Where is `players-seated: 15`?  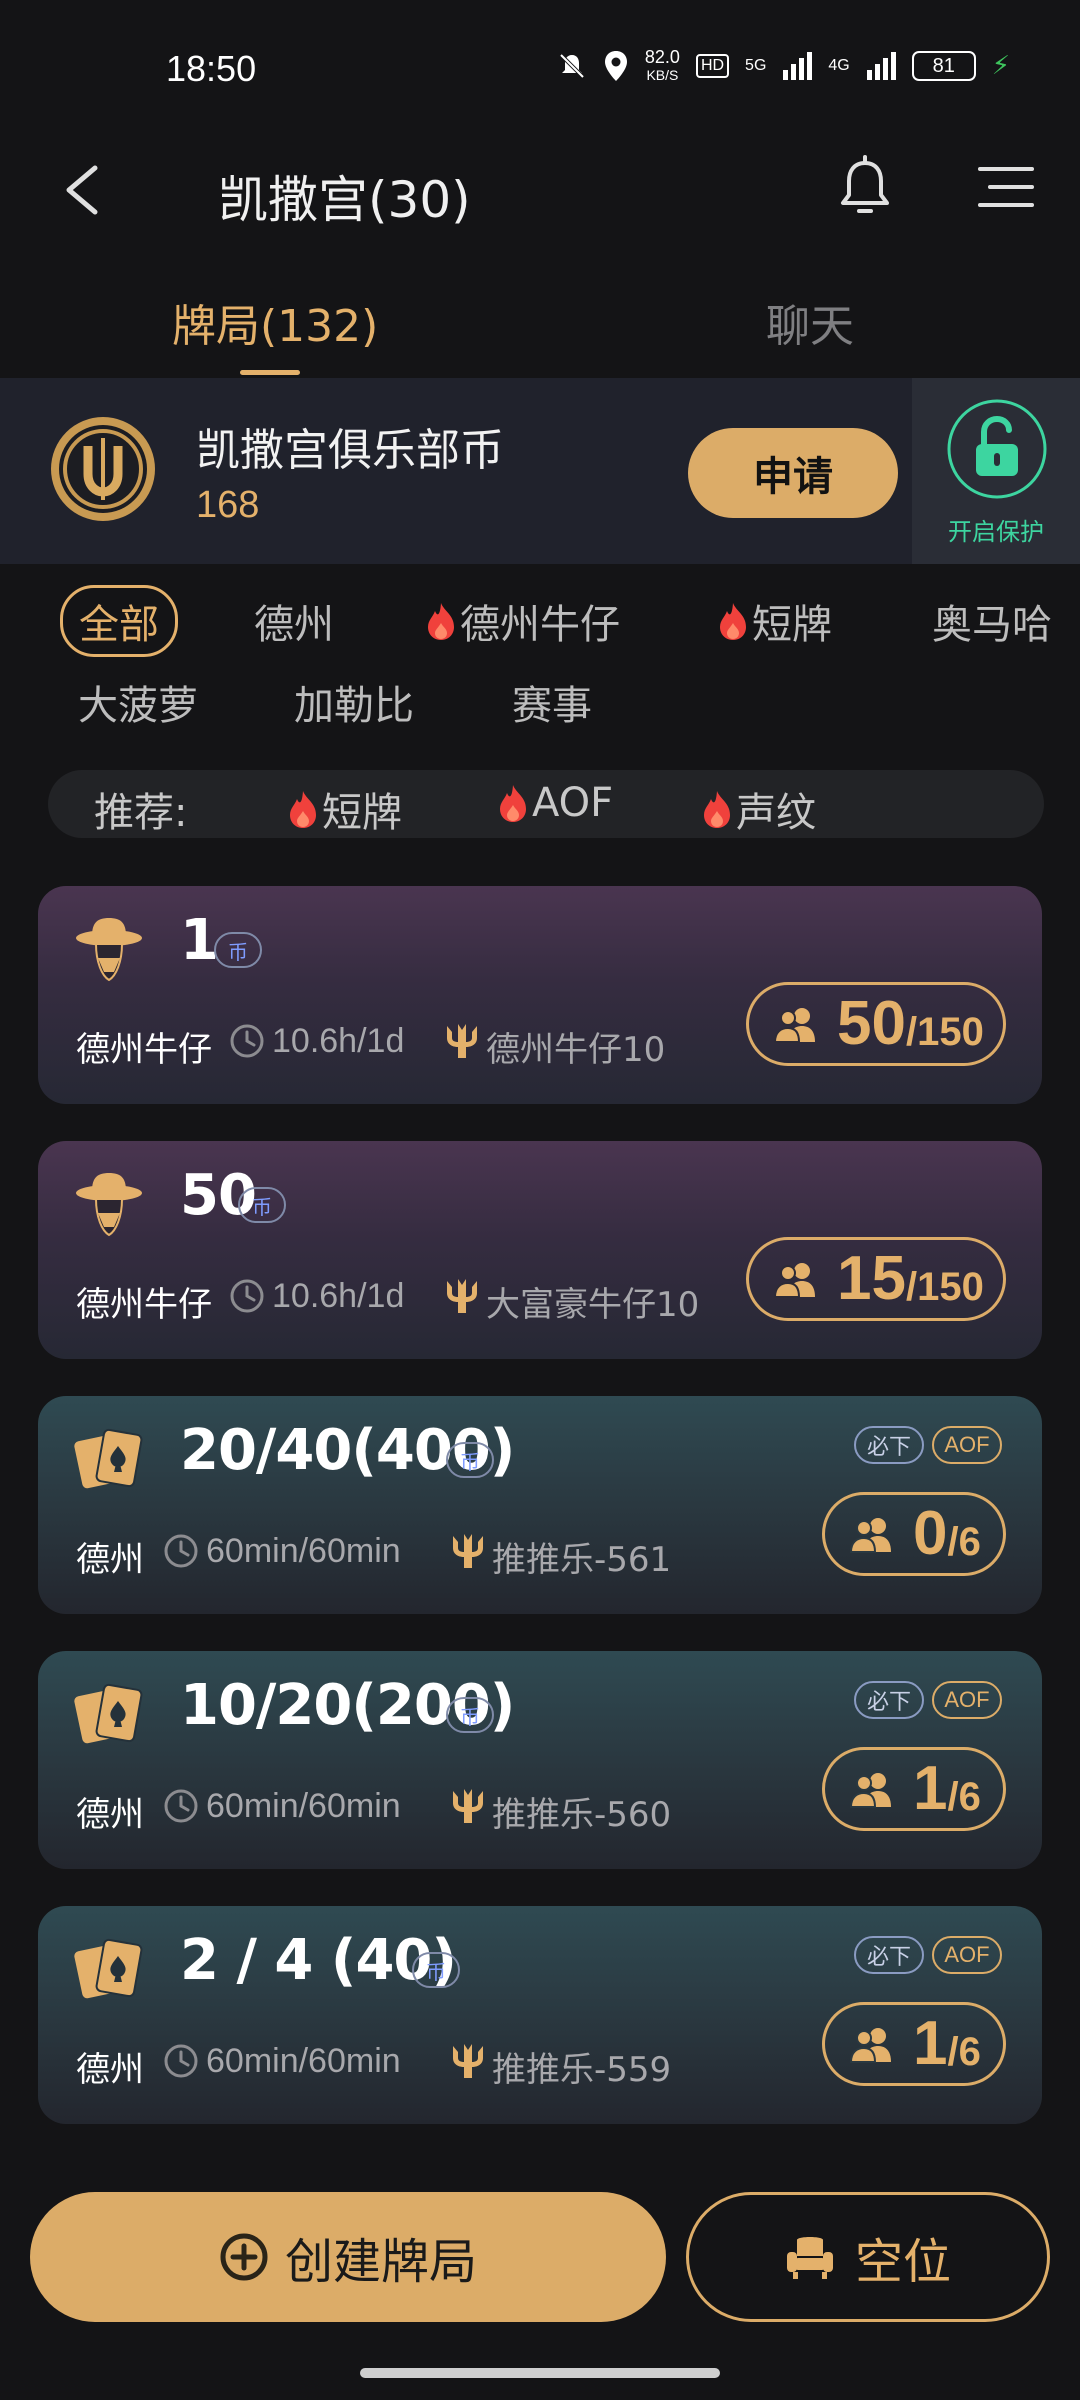 players-seated: 15 is located at coordinates (871, 1278).